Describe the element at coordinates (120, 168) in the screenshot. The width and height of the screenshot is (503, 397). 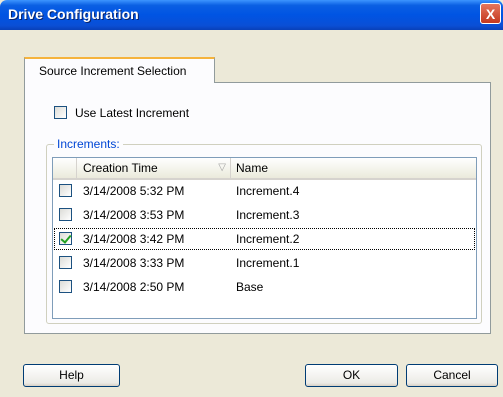
I see `header-creation-time-label: Creation Time` at that location.